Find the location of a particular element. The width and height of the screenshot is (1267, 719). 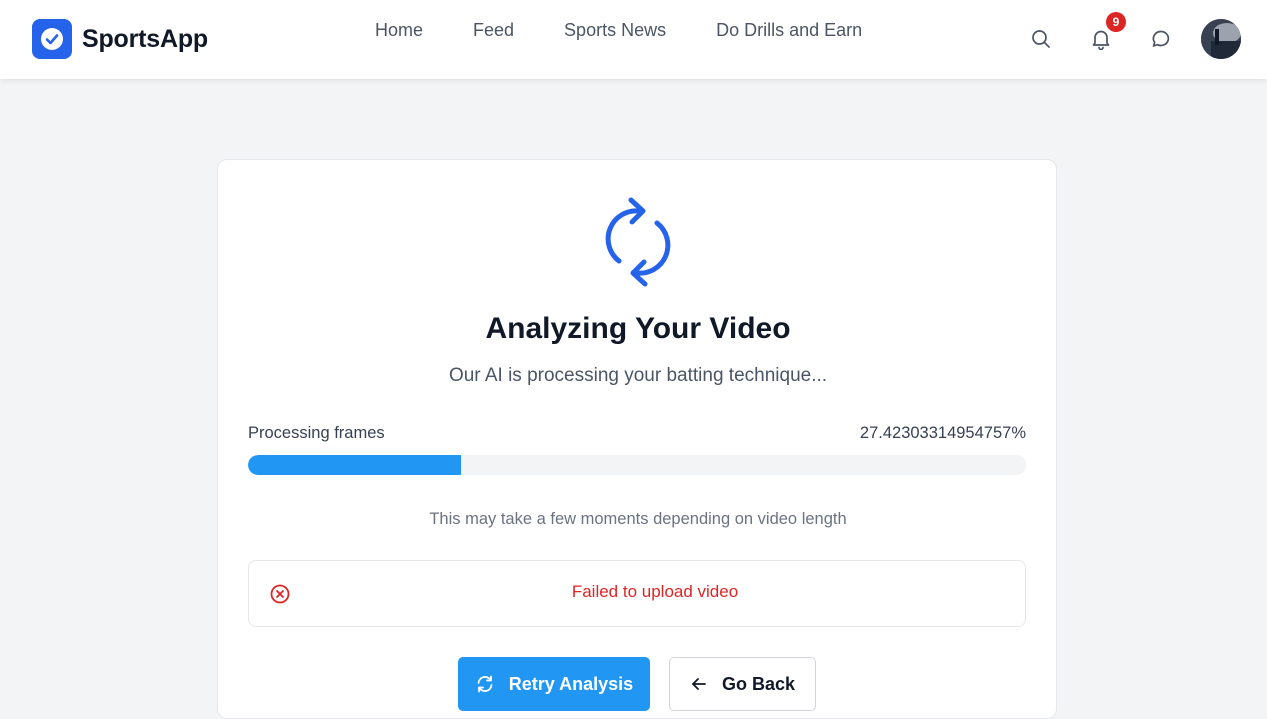

nav-sports-news: Sports News is located at coordinates (615, 32).